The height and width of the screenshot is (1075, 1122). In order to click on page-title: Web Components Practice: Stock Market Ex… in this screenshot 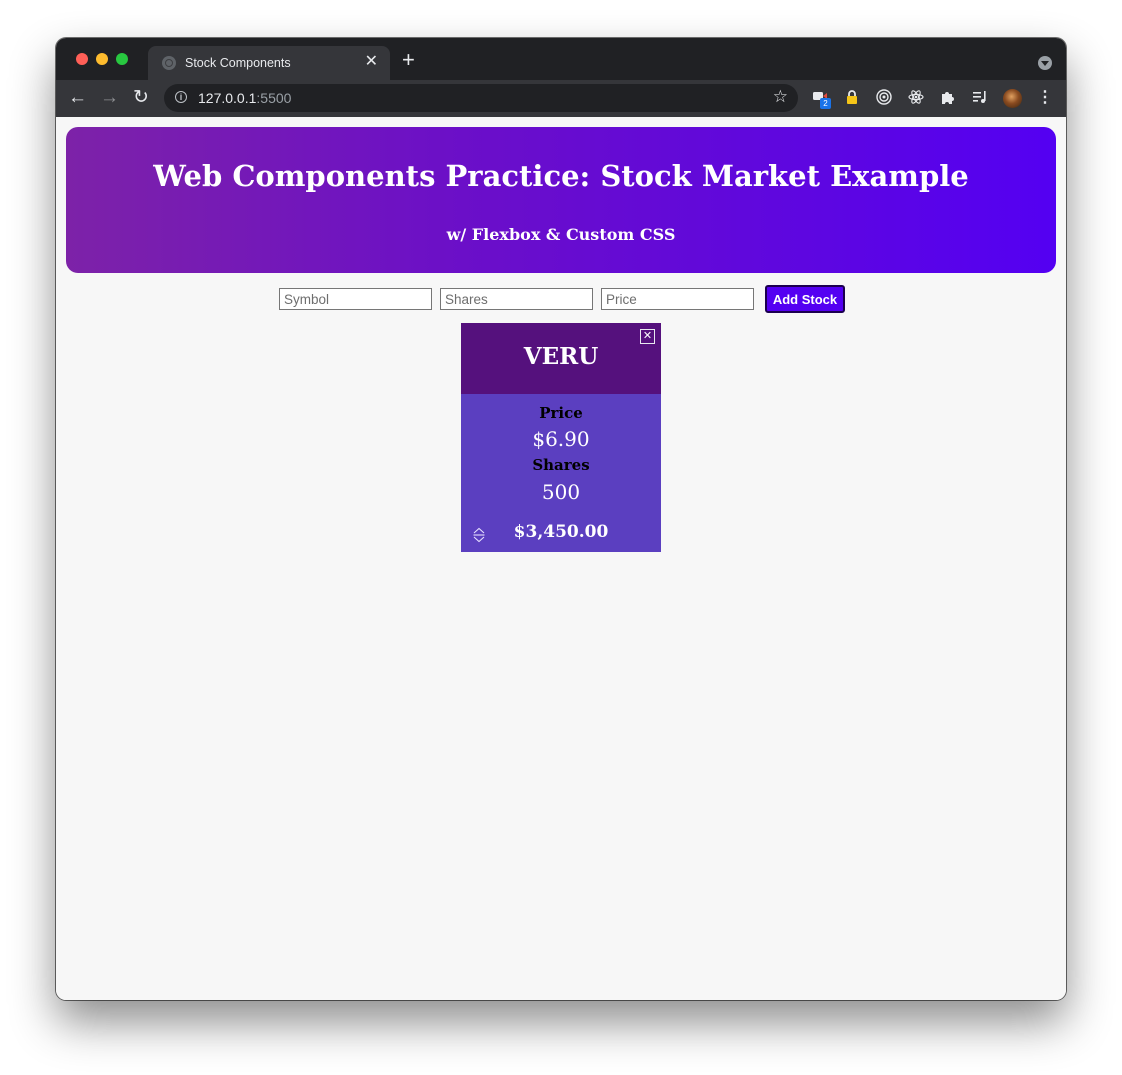, I will do `click(561, 176)`.